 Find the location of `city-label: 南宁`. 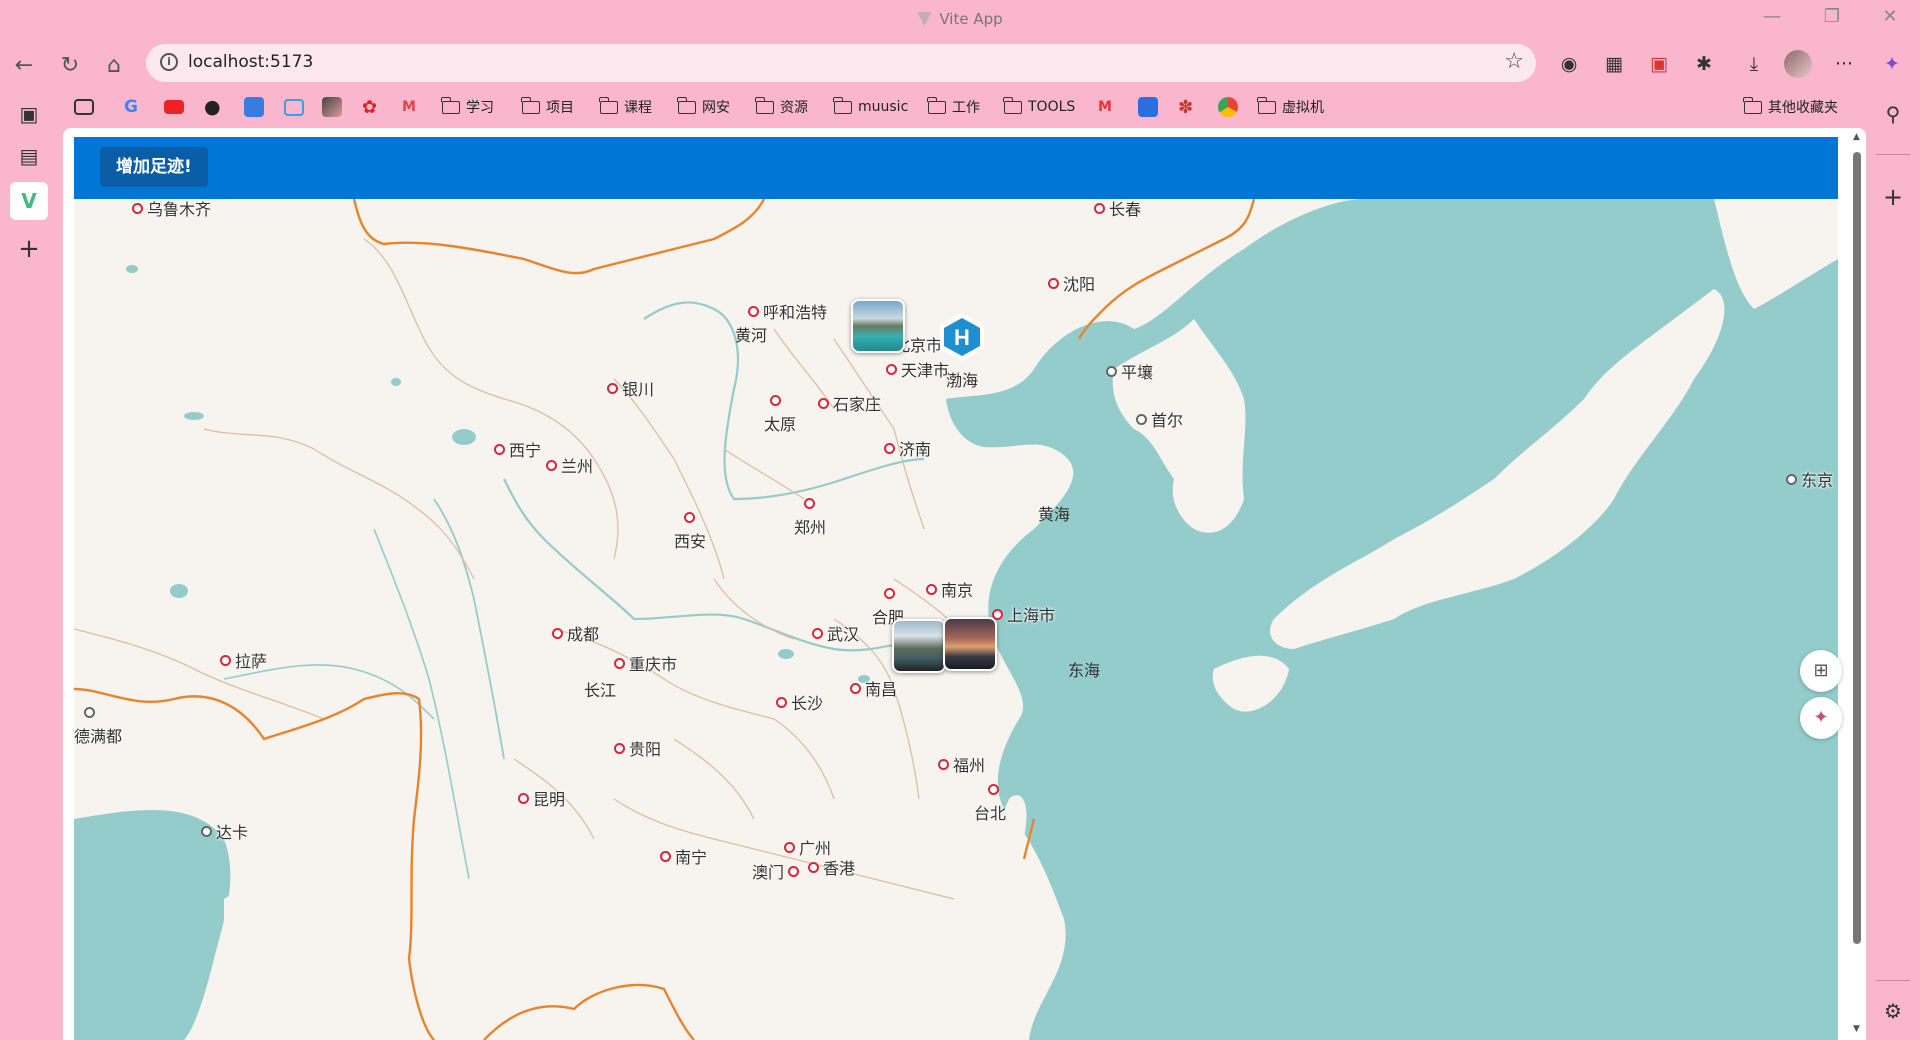

city-label: 南宁 is located at coordinates (683, 856).